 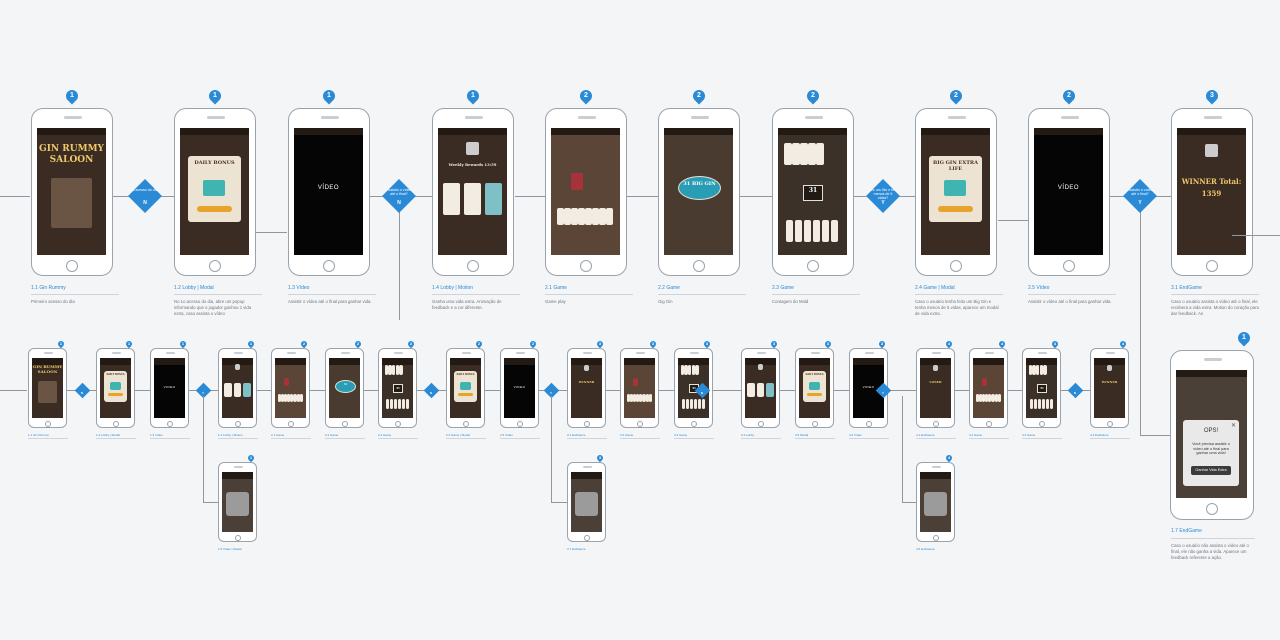 What do you see at coordinates (699, 188) in the screenshot?
I see `big-gin-badge: 31 BIG GIN` at bounding box center [699, 188].